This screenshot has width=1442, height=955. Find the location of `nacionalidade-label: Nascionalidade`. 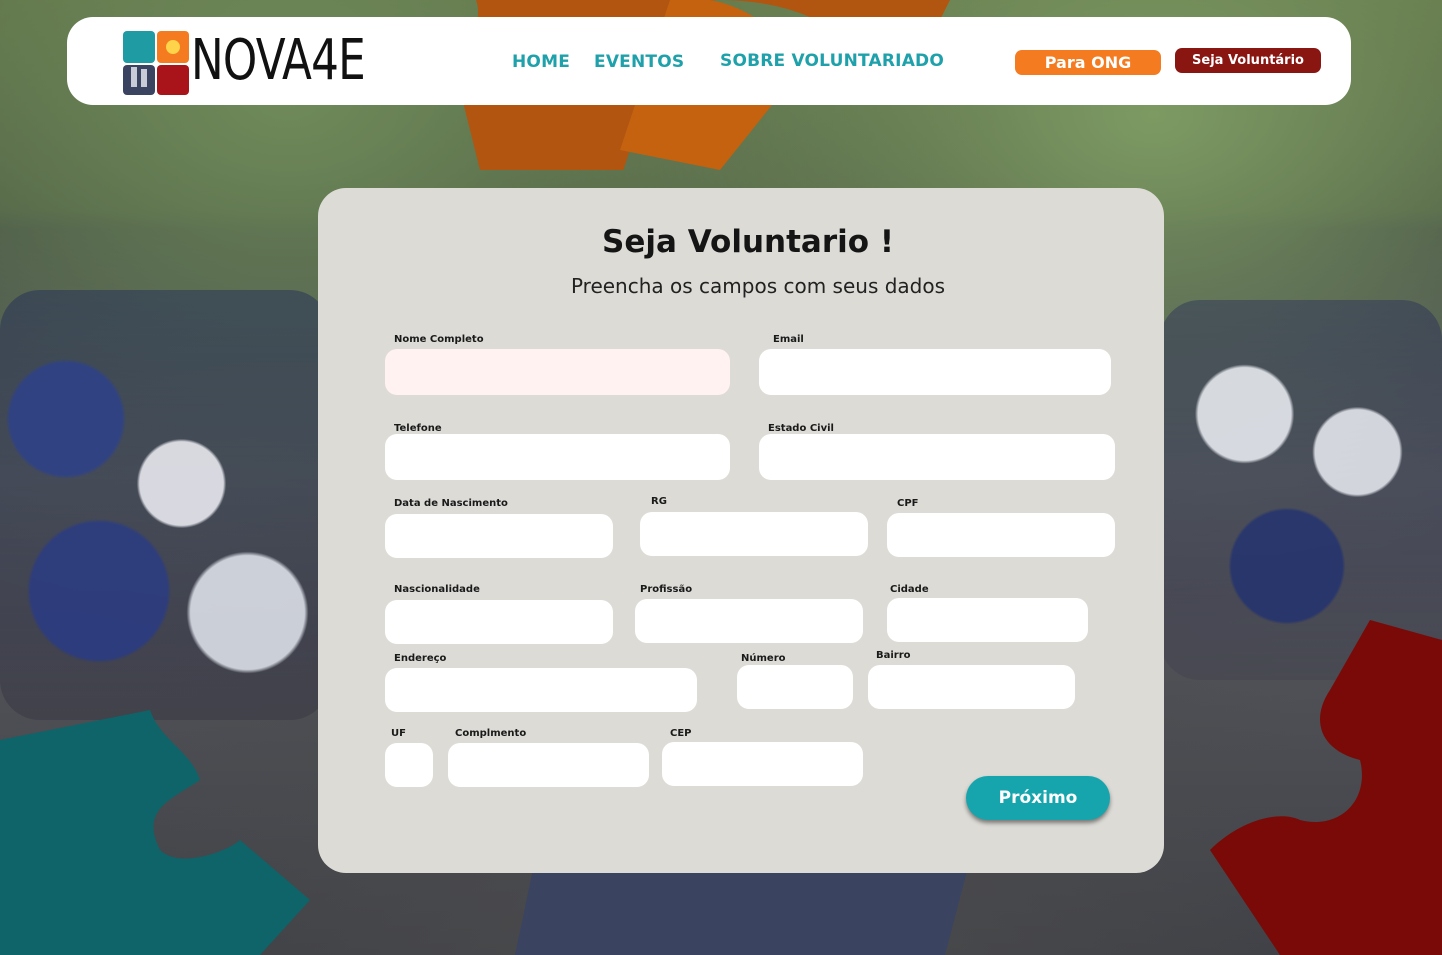

nacionalidade-label: Nascionalidade is located at coordinates (437, 589).